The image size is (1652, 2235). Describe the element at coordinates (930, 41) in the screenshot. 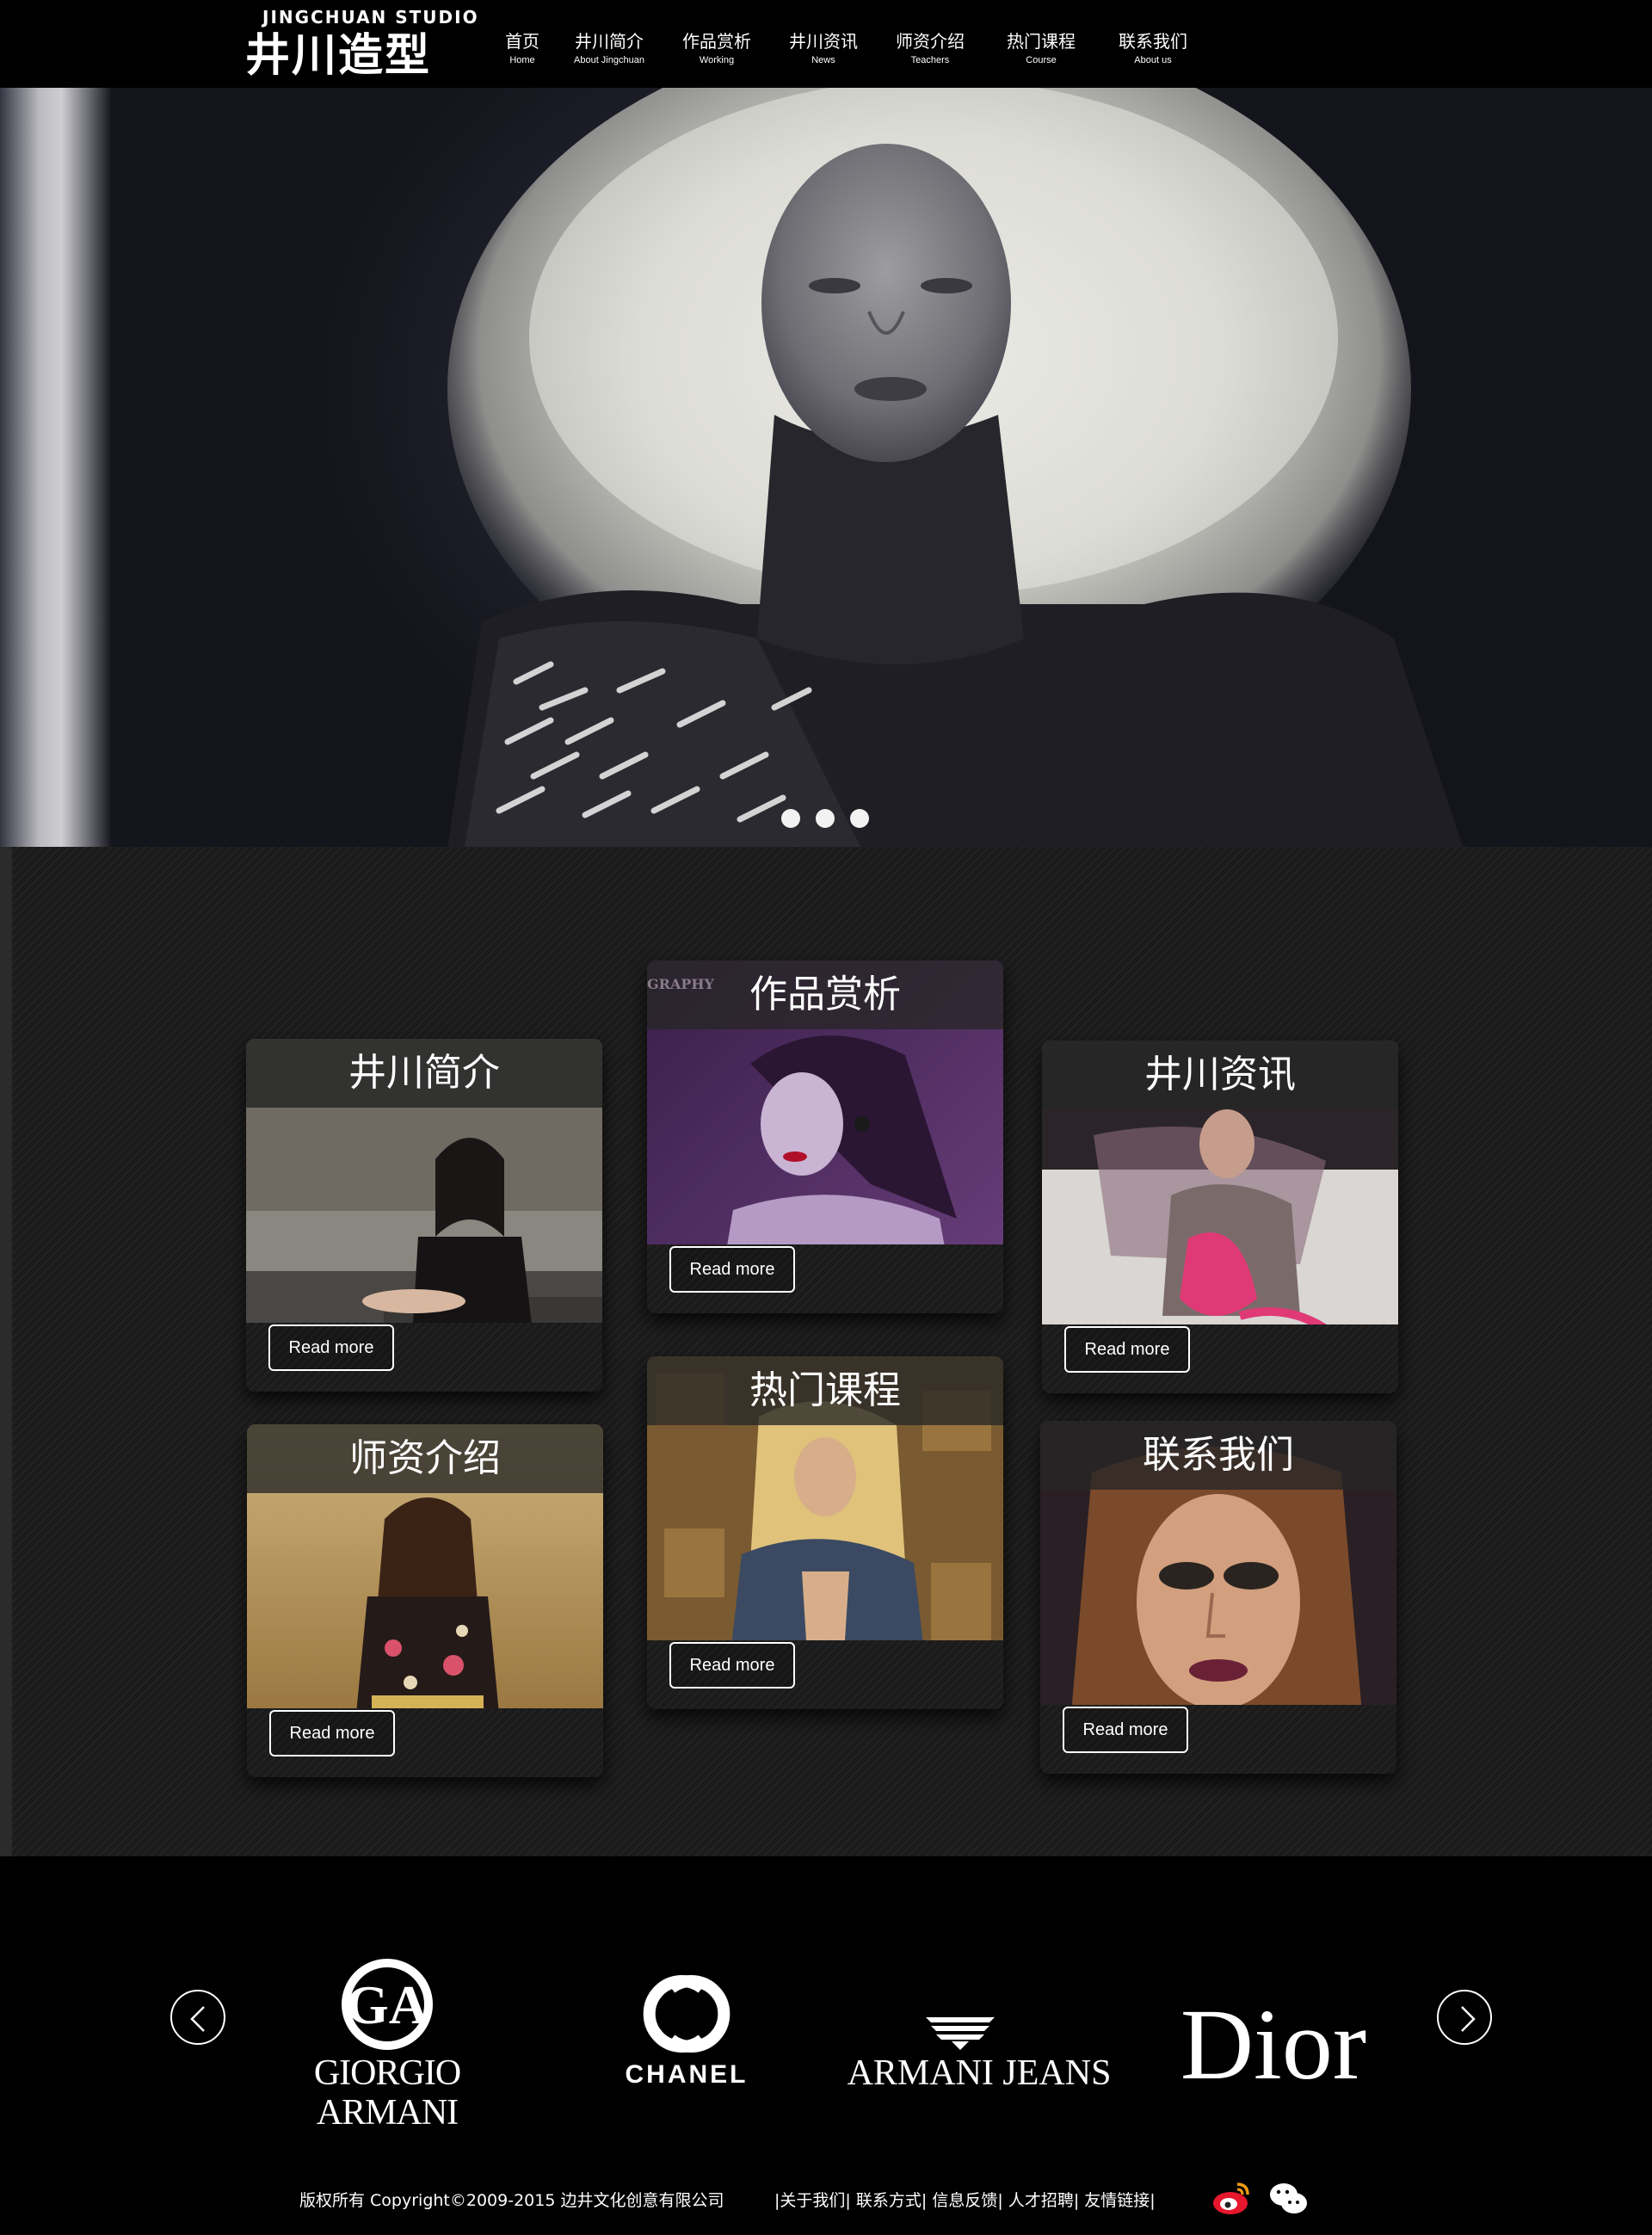

I see `nav-label-cn: 师资介绍` at that location.